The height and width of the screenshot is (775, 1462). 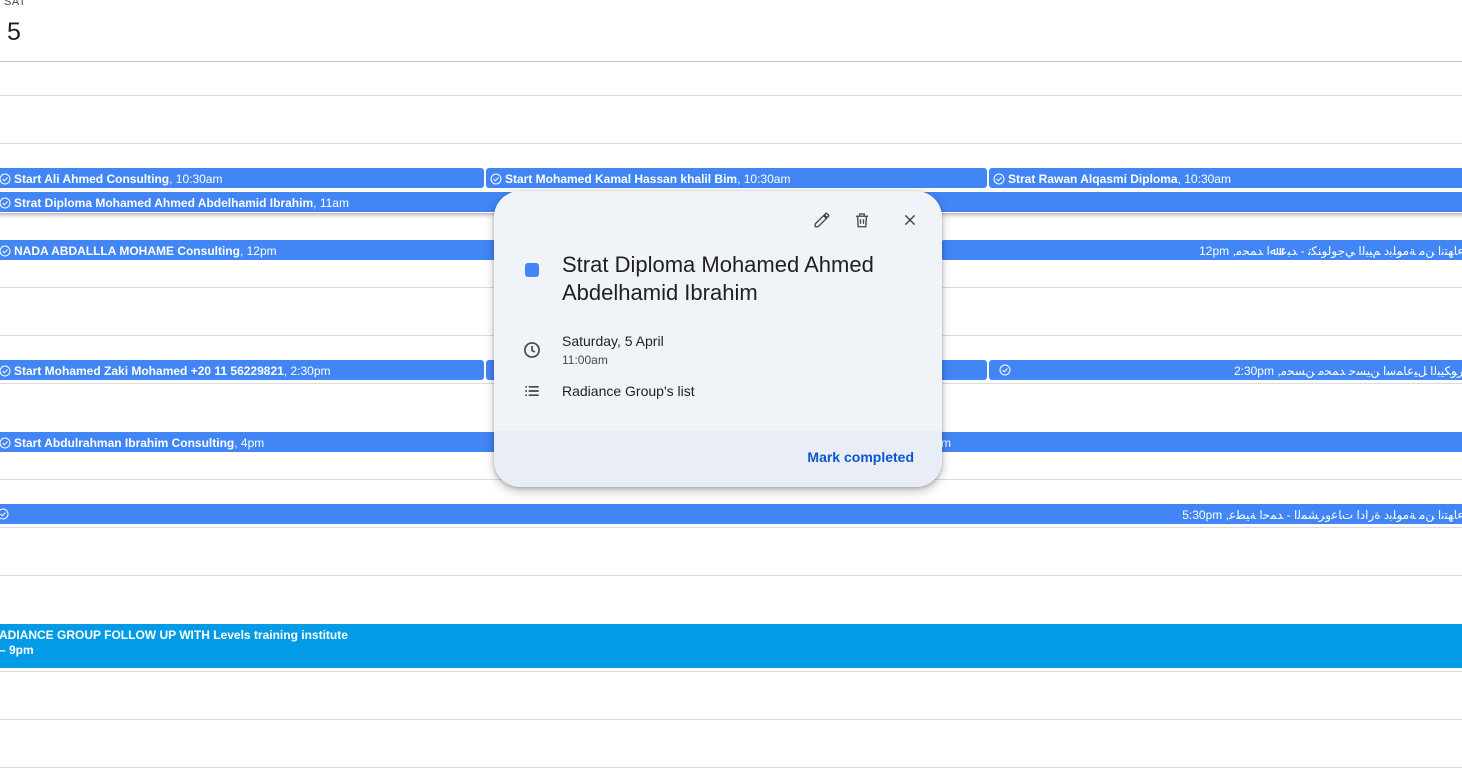 I want to click on day-number: 5, so click(x=14, y=32).